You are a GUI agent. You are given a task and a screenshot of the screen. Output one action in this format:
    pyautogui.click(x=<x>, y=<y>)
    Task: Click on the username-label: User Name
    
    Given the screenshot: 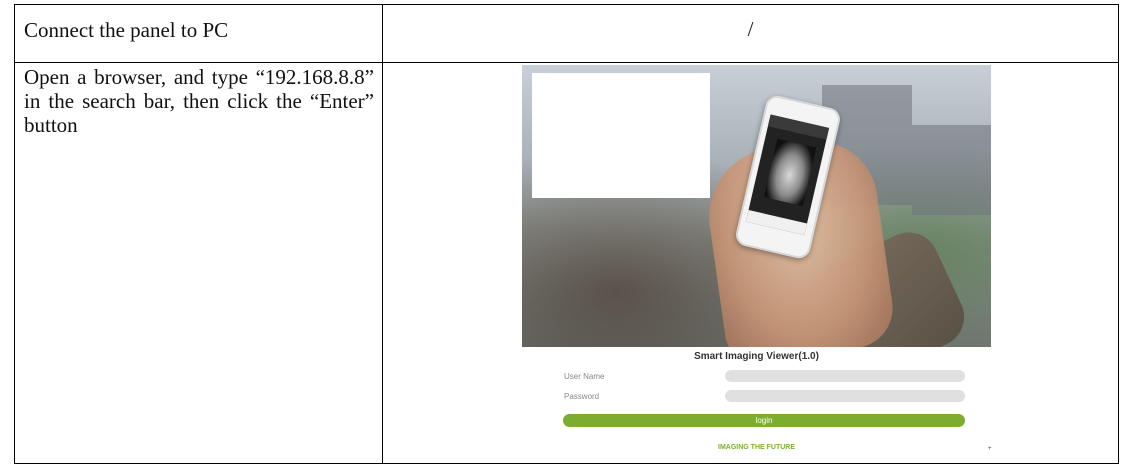 What is the action you would take?
    pyautogui.click(x=584, y=376)
    